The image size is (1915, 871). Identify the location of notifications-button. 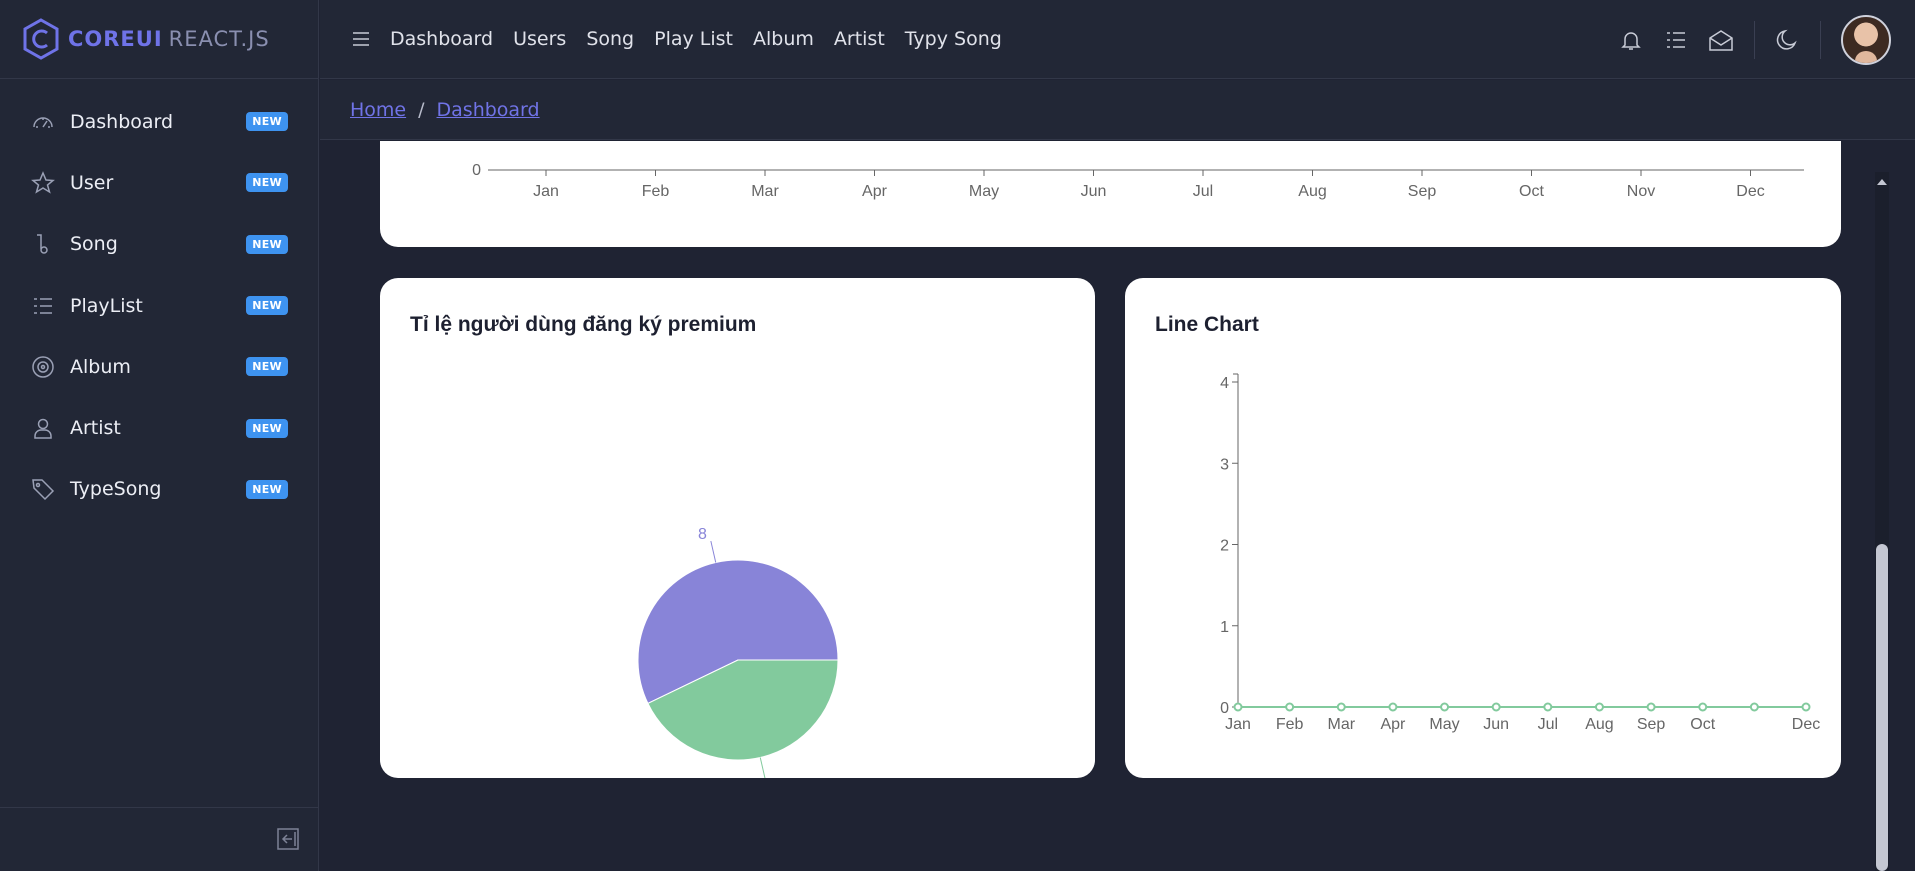
(1631, 40).